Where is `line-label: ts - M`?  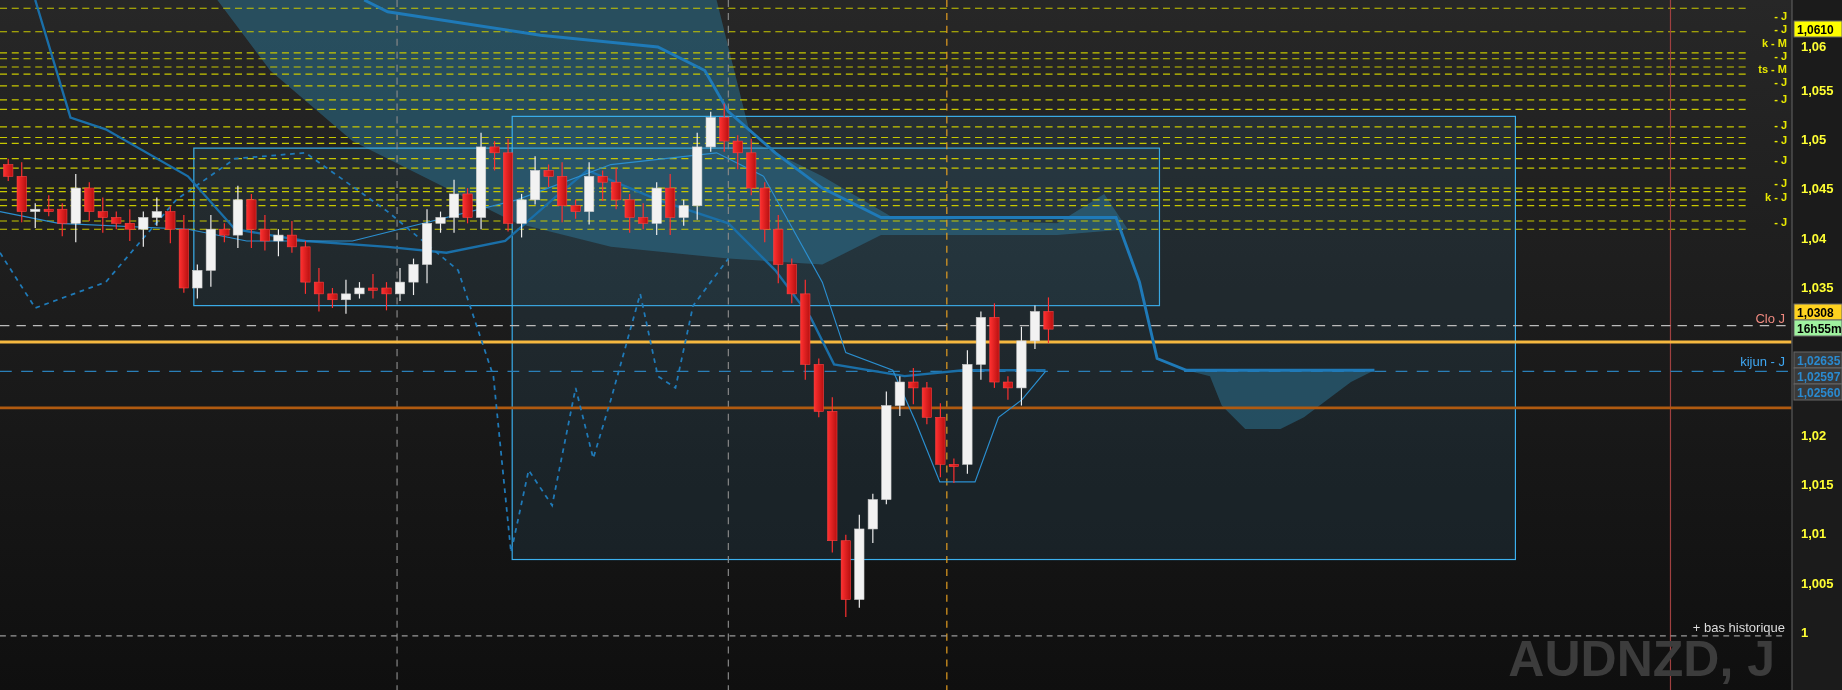 line-label: ts - M is located at coordinates (1772, 69).